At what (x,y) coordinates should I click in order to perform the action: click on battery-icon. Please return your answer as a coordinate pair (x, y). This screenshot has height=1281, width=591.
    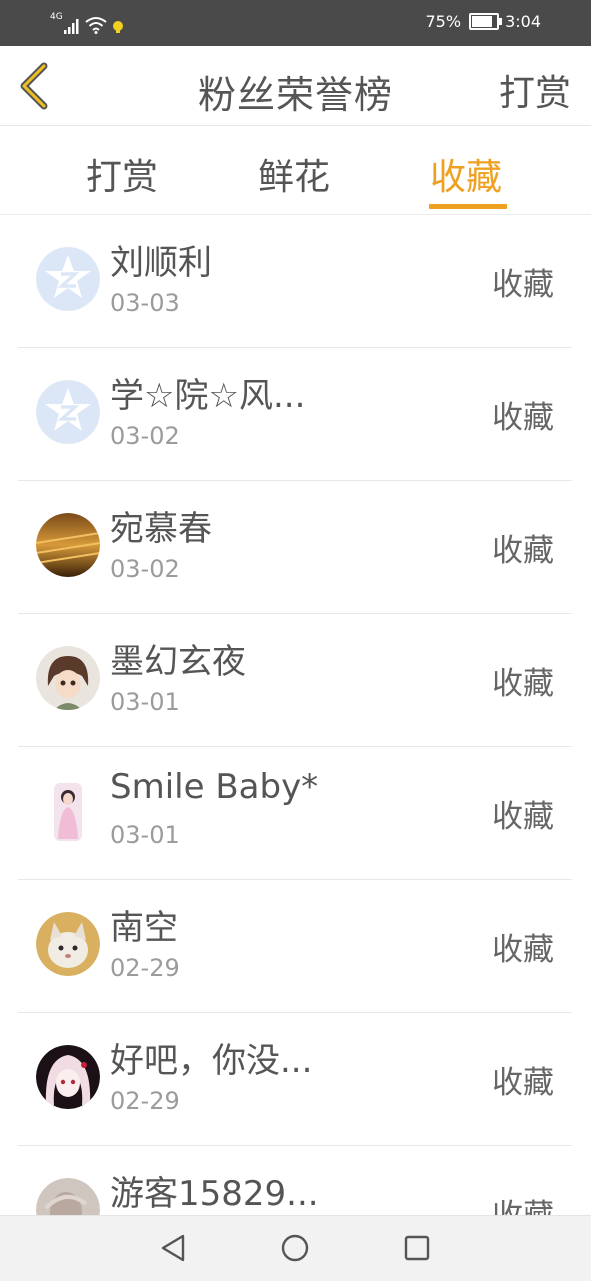
    Looking at the image, I should click on (486, 21).